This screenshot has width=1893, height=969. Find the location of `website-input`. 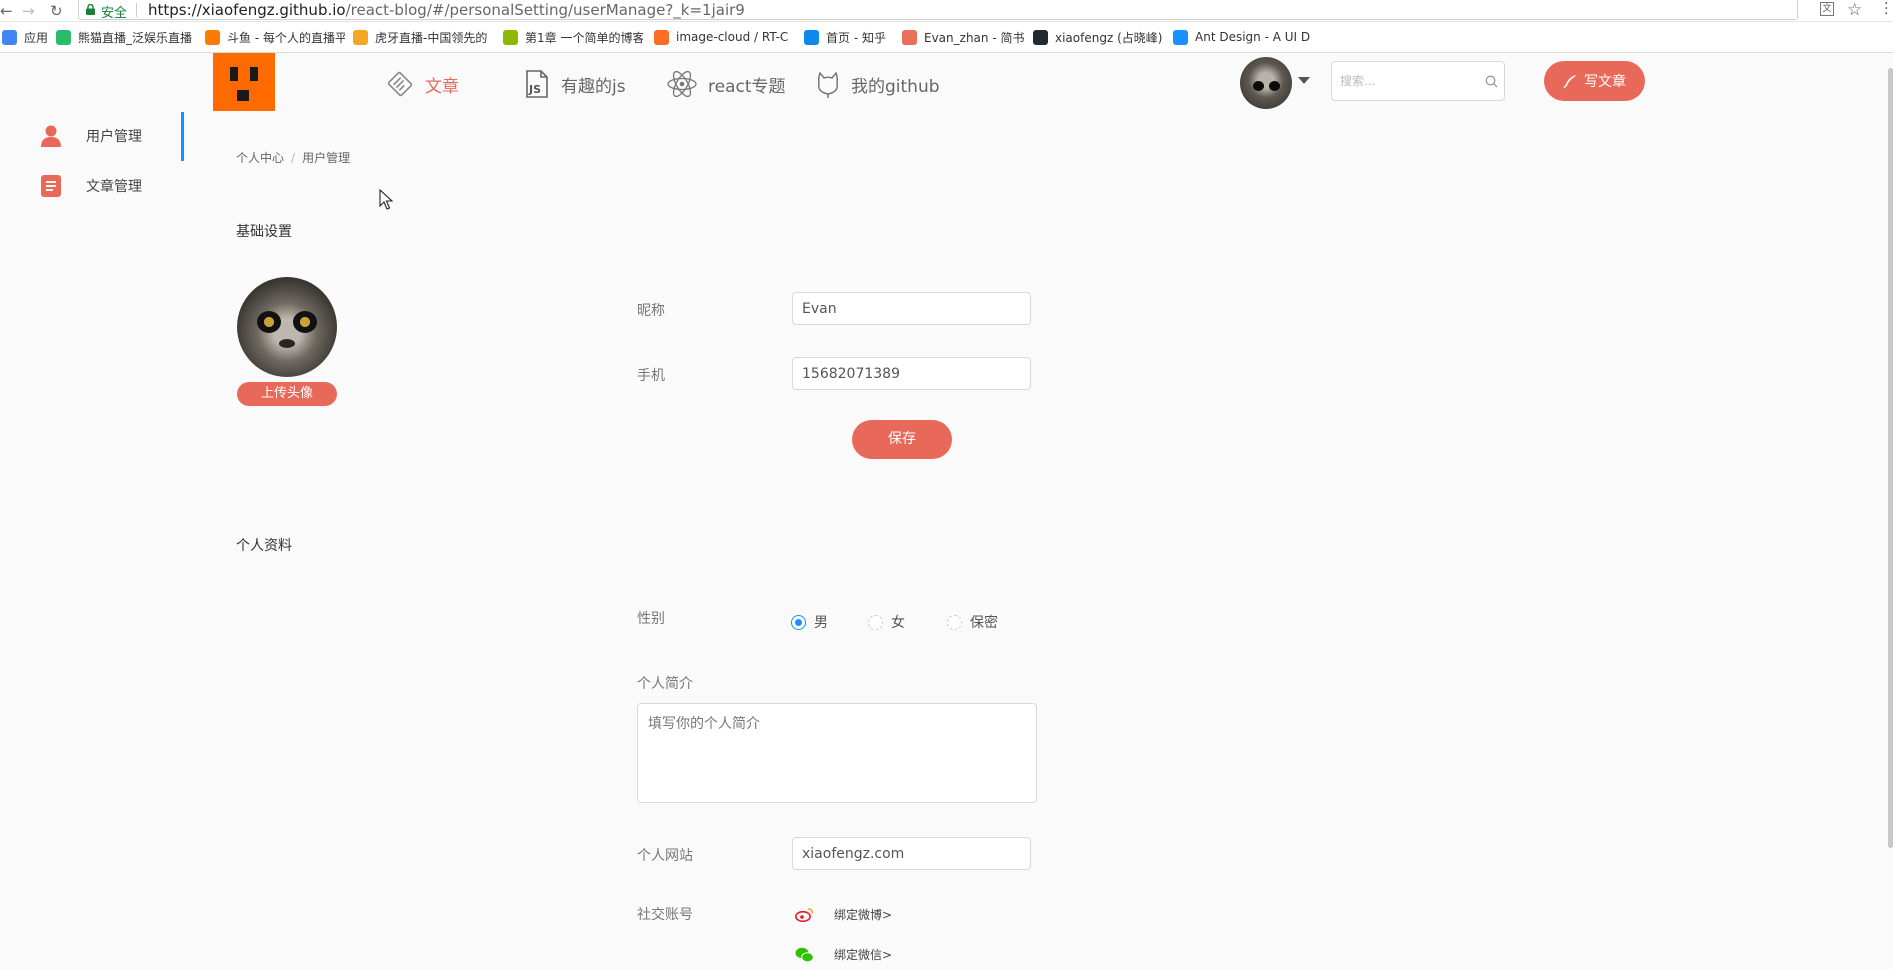

website-input is located at coordinates (911, 853).